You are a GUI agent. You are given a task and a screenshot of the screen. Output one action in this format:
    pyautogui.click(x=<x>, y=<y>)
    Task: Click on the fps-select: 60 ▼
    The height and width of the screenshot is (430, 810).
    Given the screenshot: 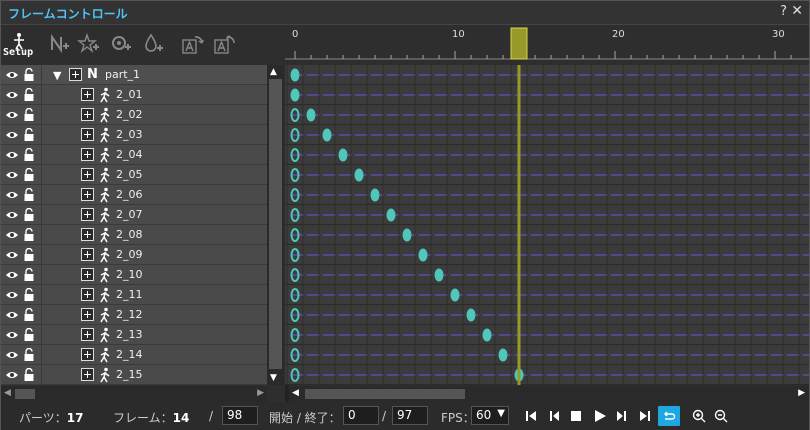 What is the action you would take?
    pyautogui.click(x=490, y=415)
    